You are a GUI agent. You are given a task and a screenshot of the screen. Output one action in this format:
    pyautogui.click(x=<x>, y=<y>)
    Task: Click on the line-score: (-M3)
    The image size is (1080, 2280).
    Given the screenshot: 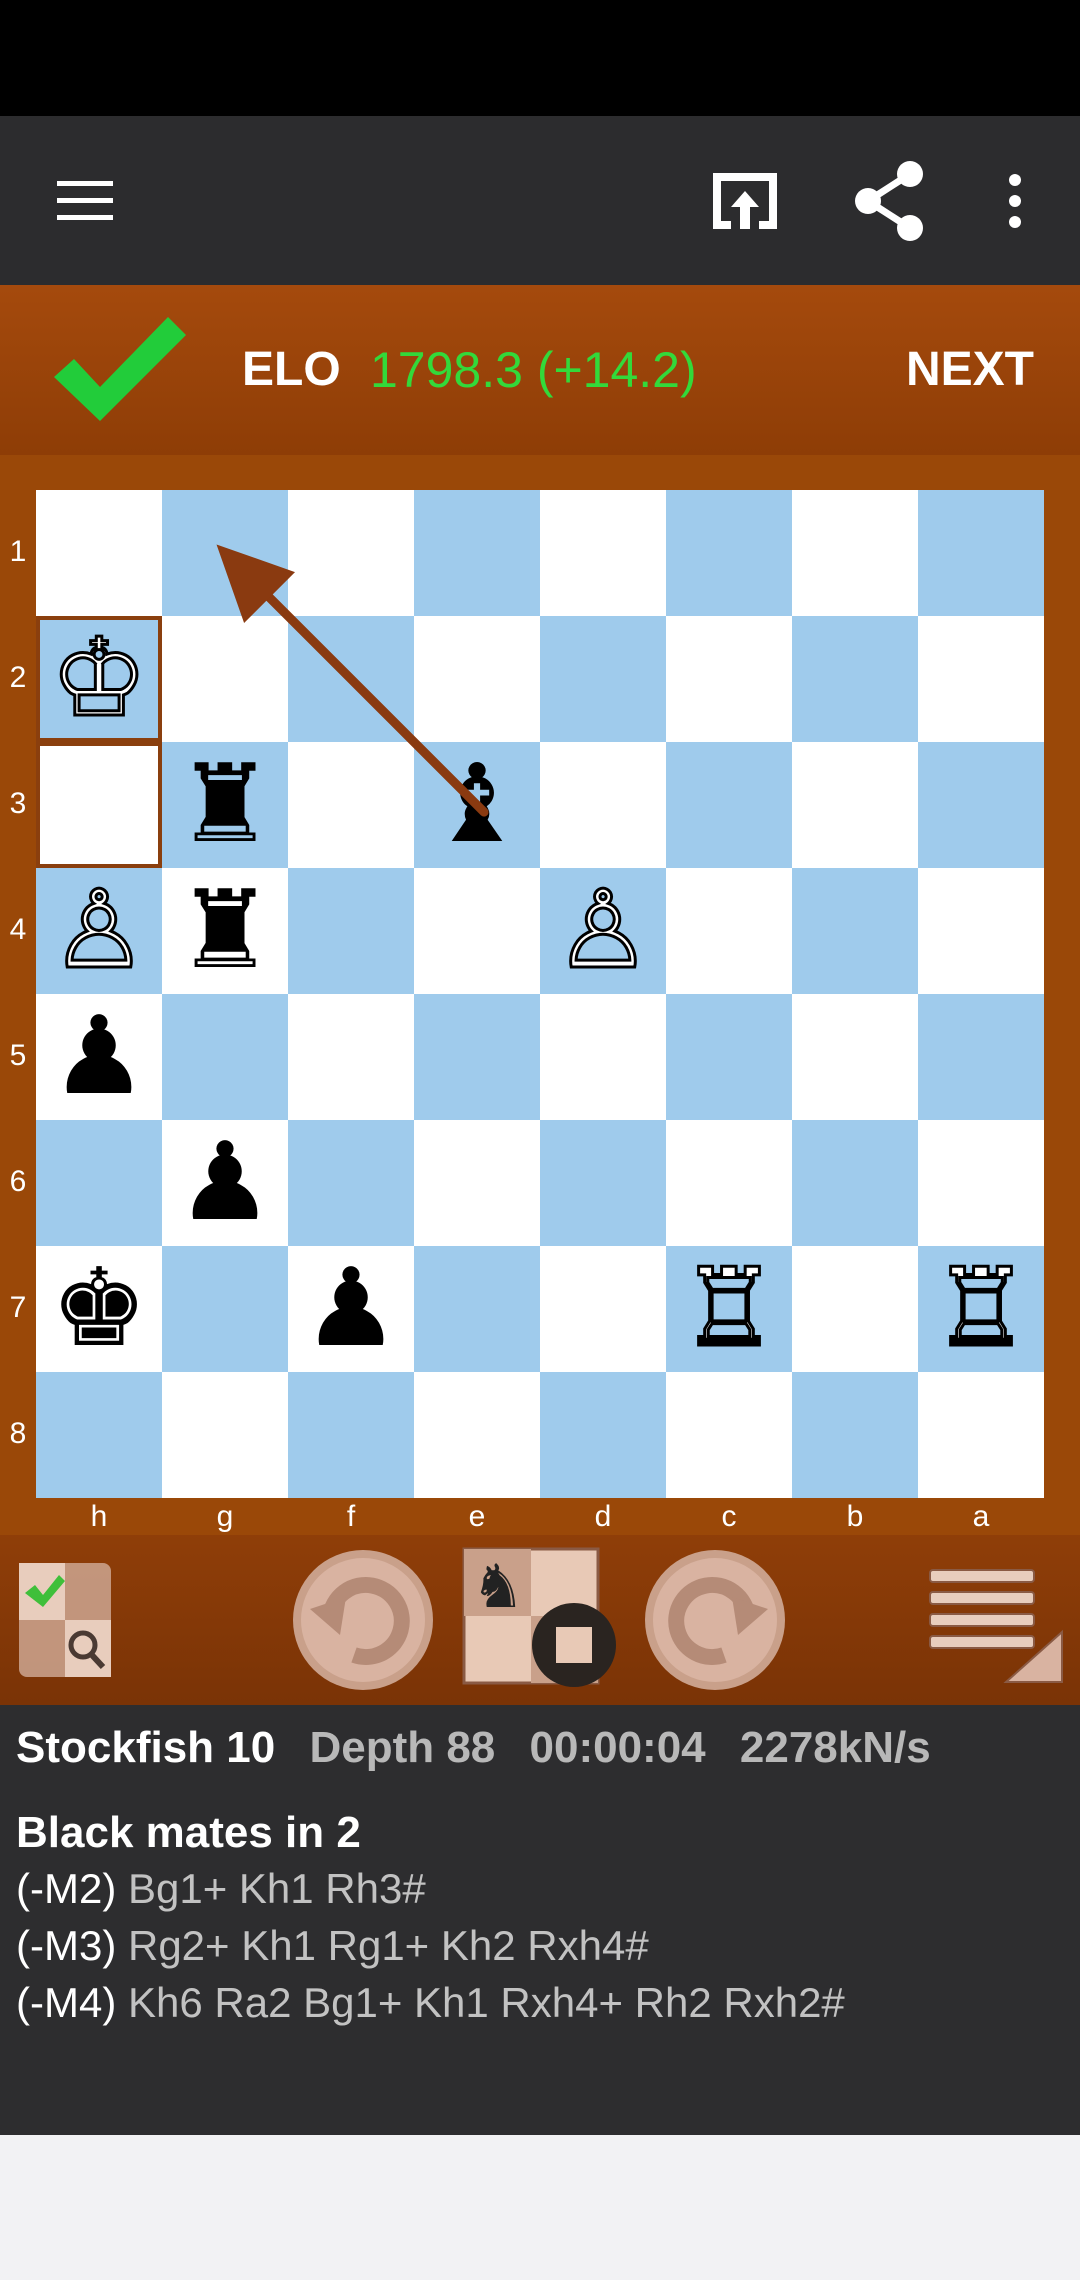 What is the action you would take?
    pyautogui.click(x=66, y=1945)
    